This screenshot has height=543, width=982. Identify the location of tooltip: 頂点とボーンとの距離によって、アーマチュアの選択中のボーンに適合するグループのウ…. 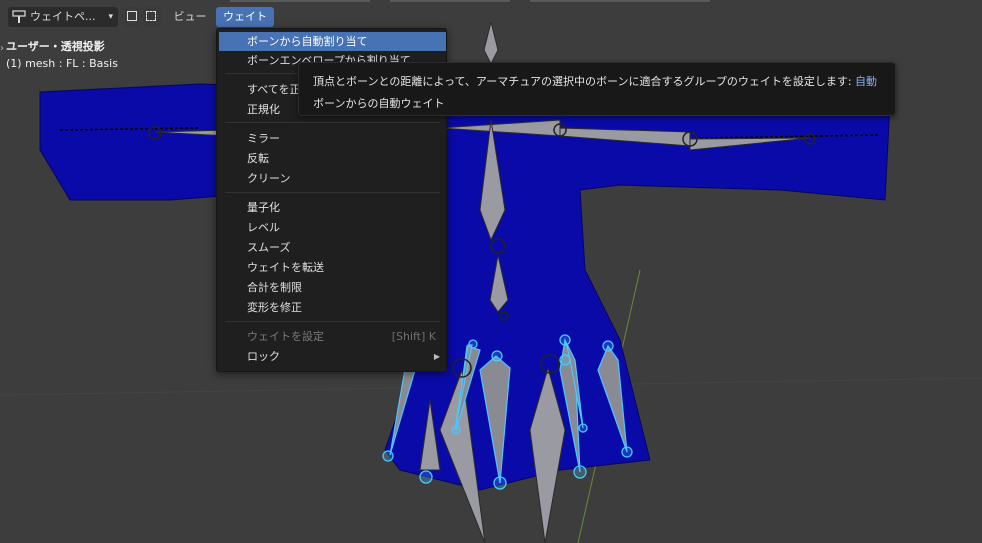
(597, 89).